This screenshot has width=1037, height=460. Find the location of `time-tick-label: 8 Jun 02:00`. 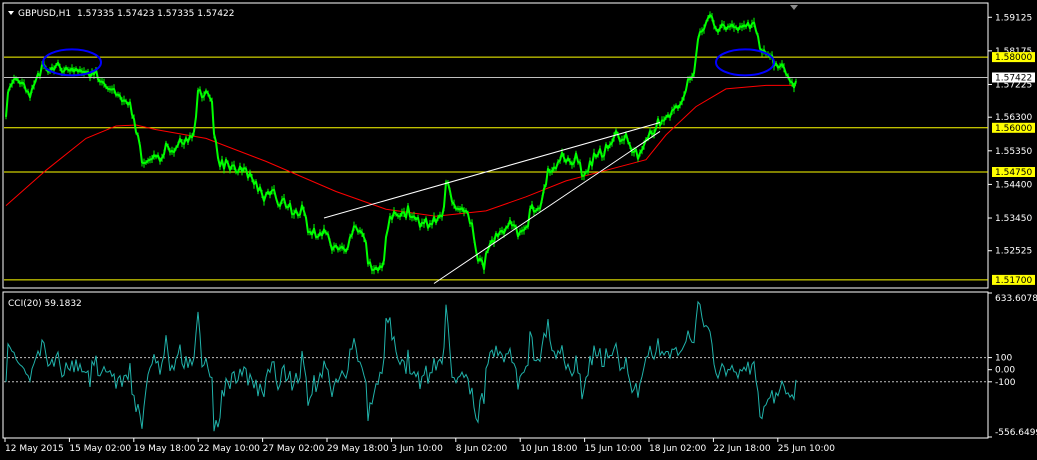

time-tick-label: 8 Jun 02:00 is located at coordinates (482, 449).